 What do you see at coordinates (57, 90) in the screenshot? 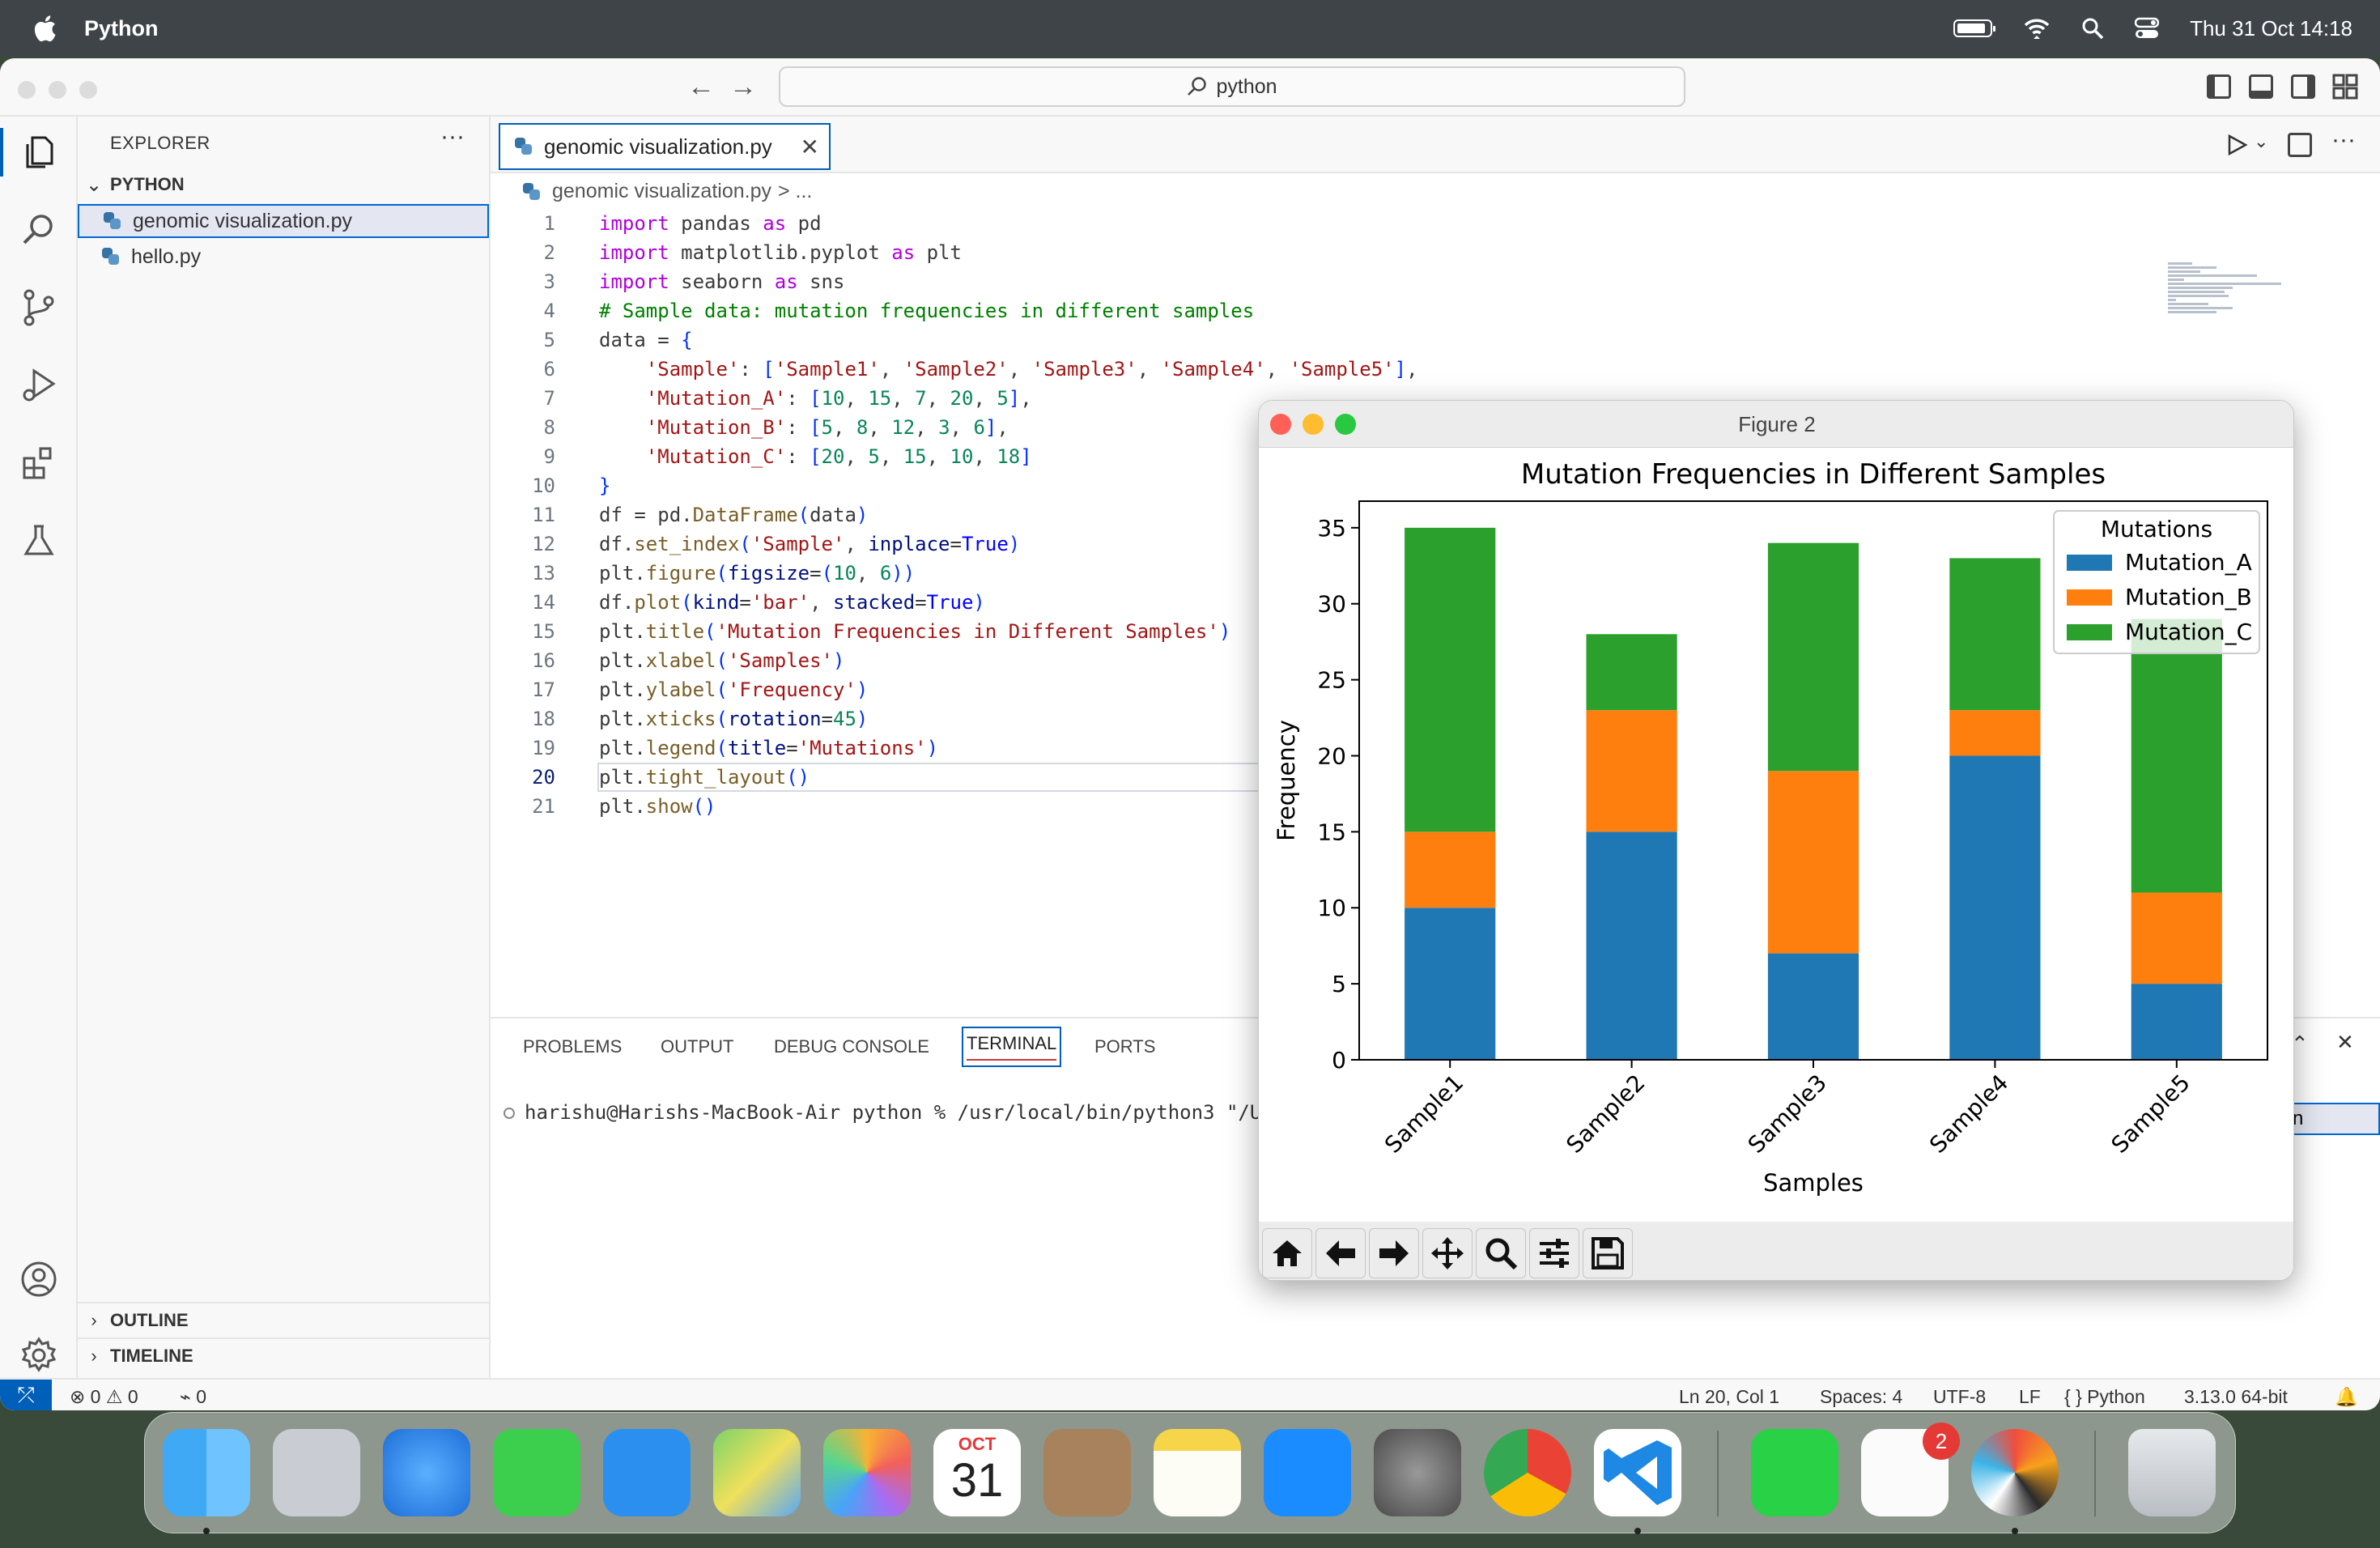
I see `minimize-window-button` at bounding box center [57, 90].